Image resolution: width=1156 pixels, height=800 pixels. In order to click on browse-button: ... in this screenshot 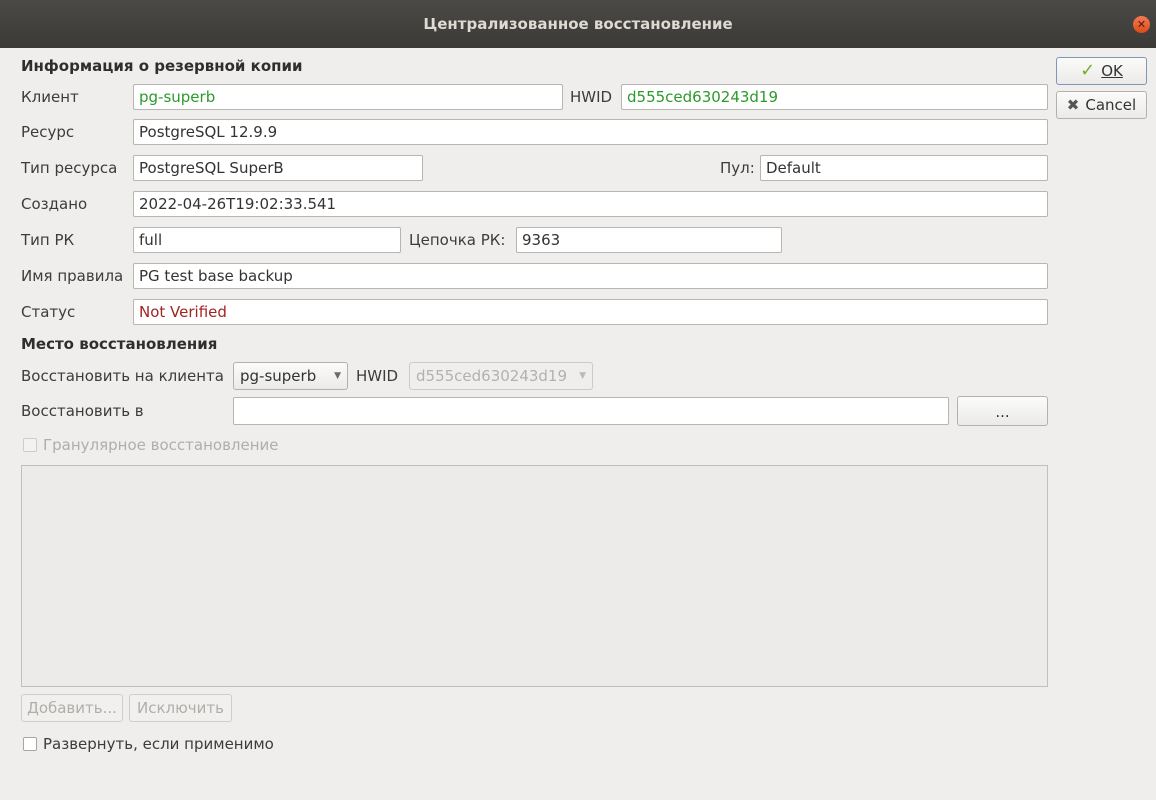, I will do `click(1002, 411)`.